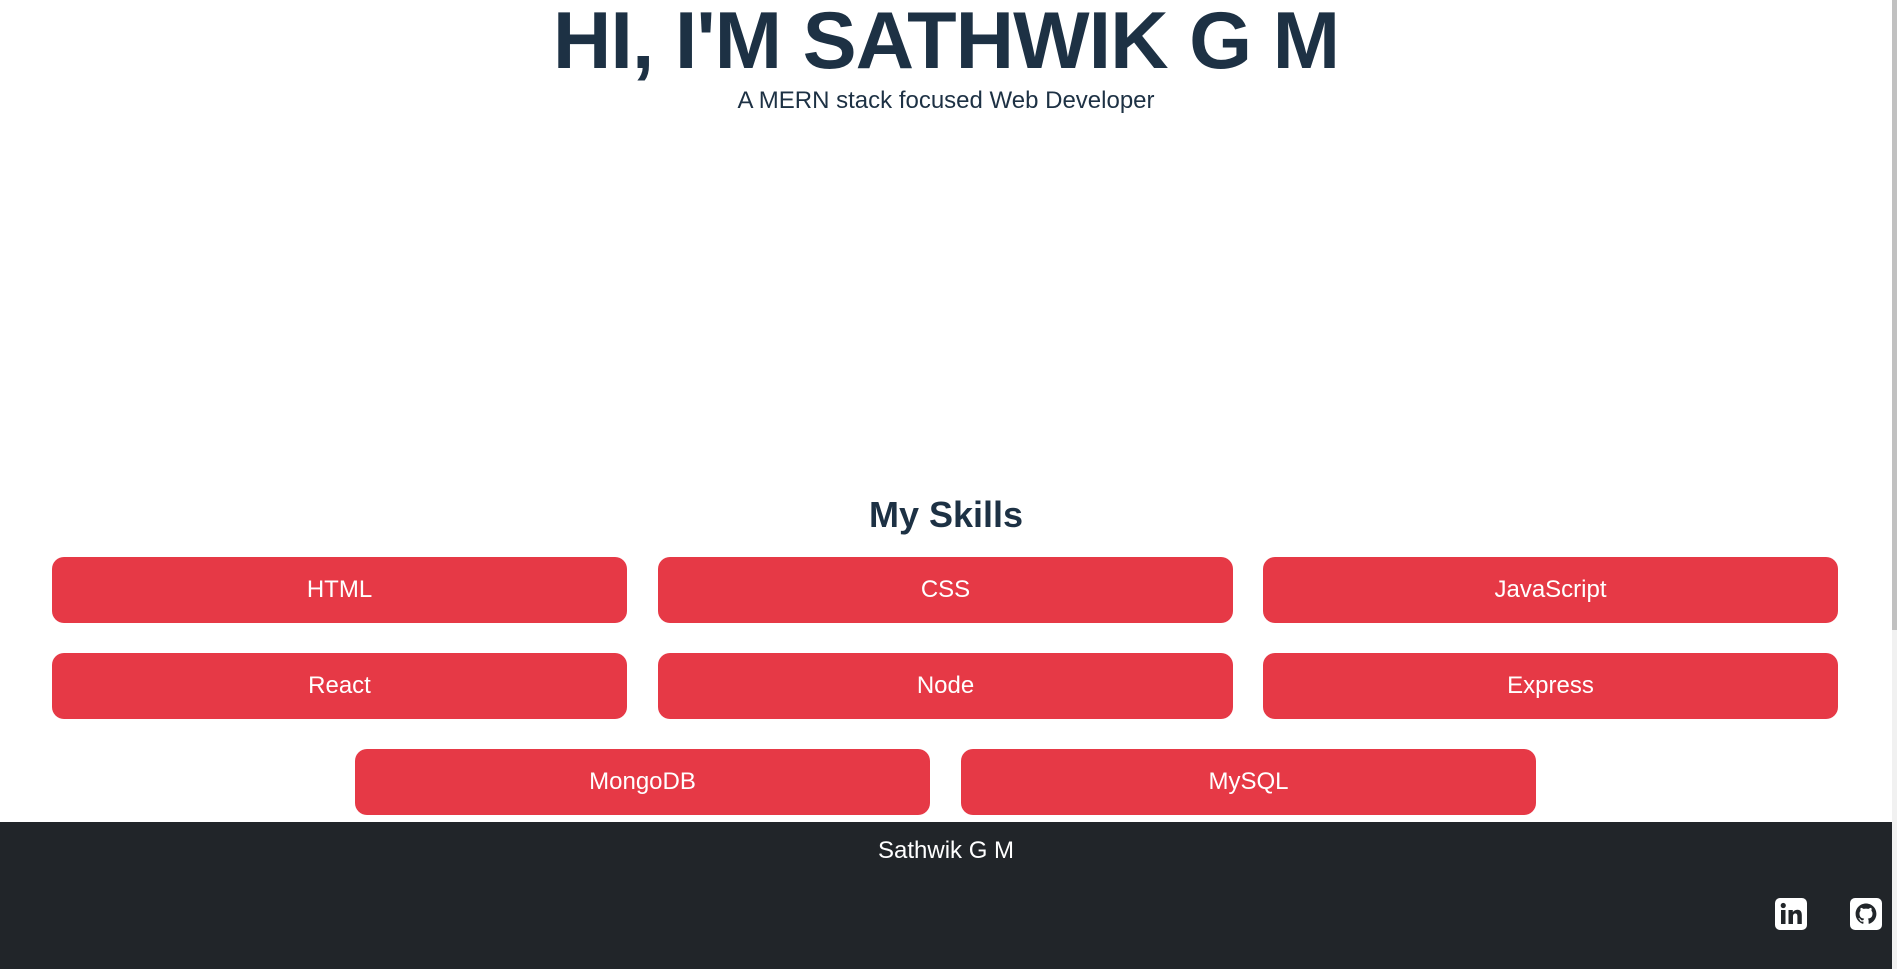 This screenshot has width=1897, height=969. I want to click on linkedin-icon, so click(1791, 914).